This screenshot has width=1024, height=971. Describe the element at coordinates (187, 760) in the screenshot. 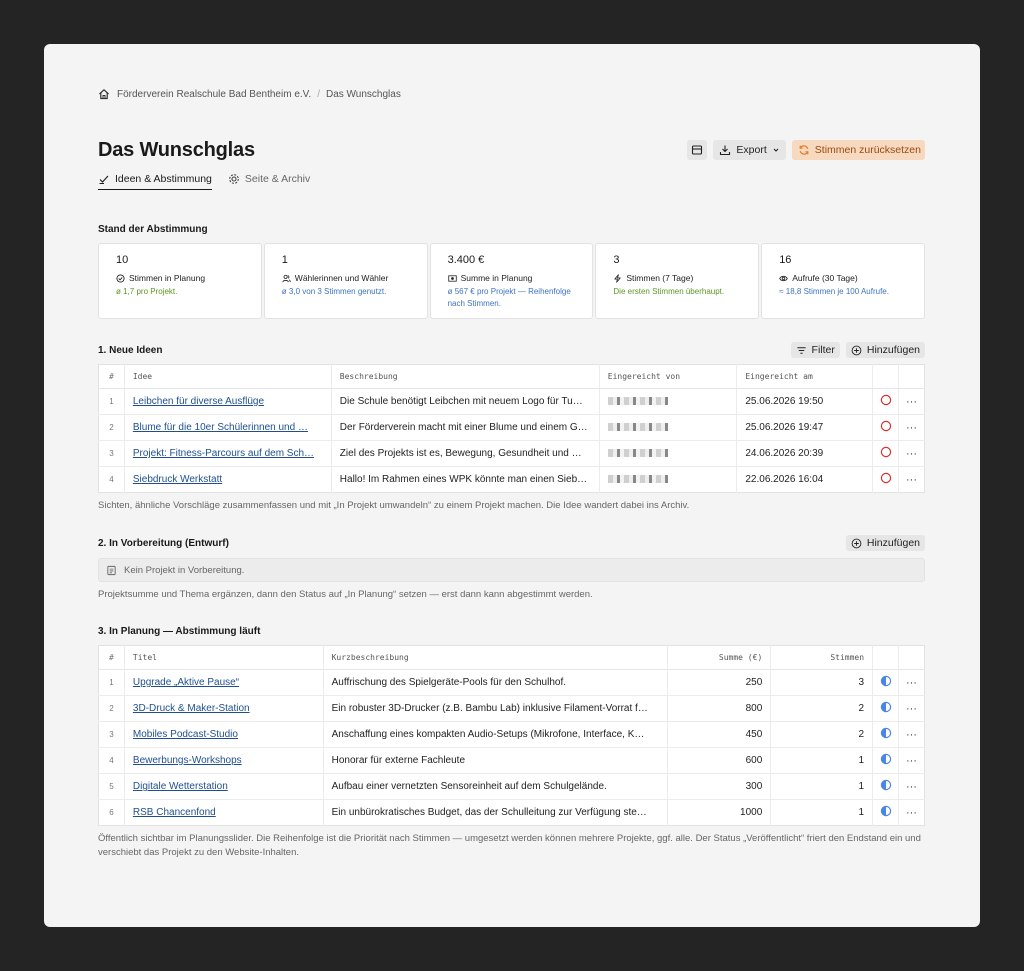

I see `project-link: Bewerbungs-Workshops` at that location.